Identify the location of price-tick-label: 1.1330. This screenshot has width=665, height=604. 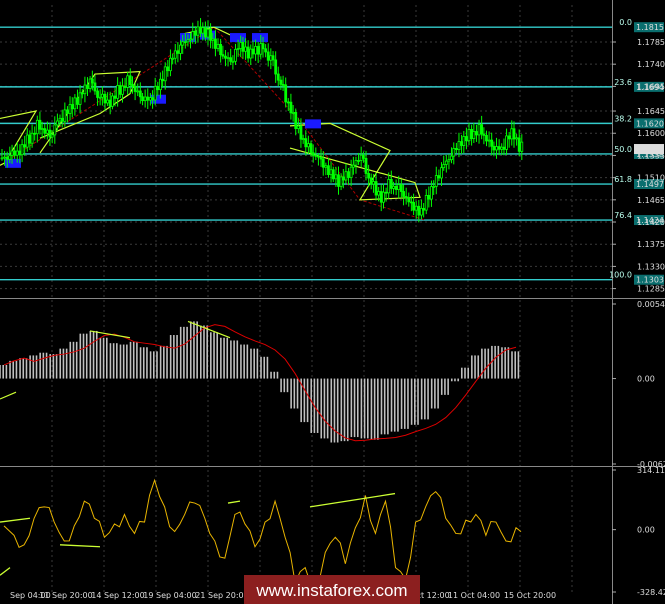
(651, 266).